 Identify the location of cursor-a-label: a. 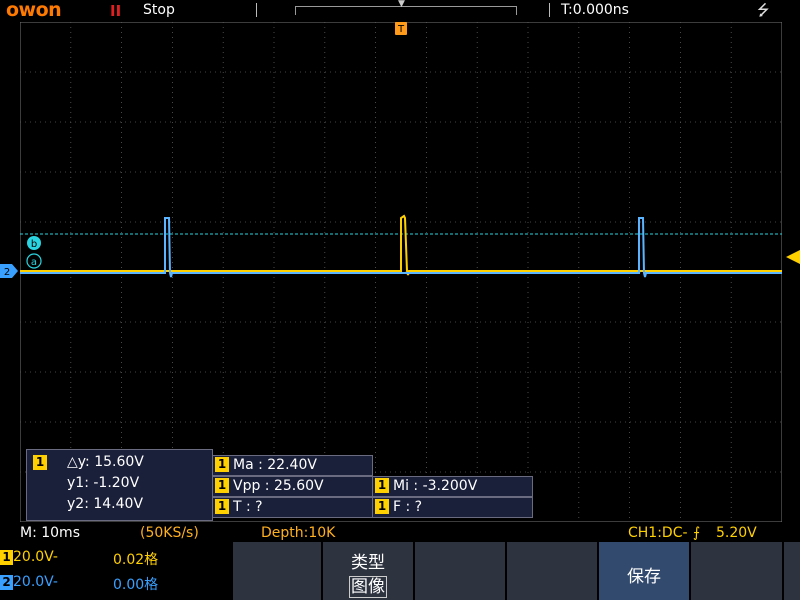
(34, 262).